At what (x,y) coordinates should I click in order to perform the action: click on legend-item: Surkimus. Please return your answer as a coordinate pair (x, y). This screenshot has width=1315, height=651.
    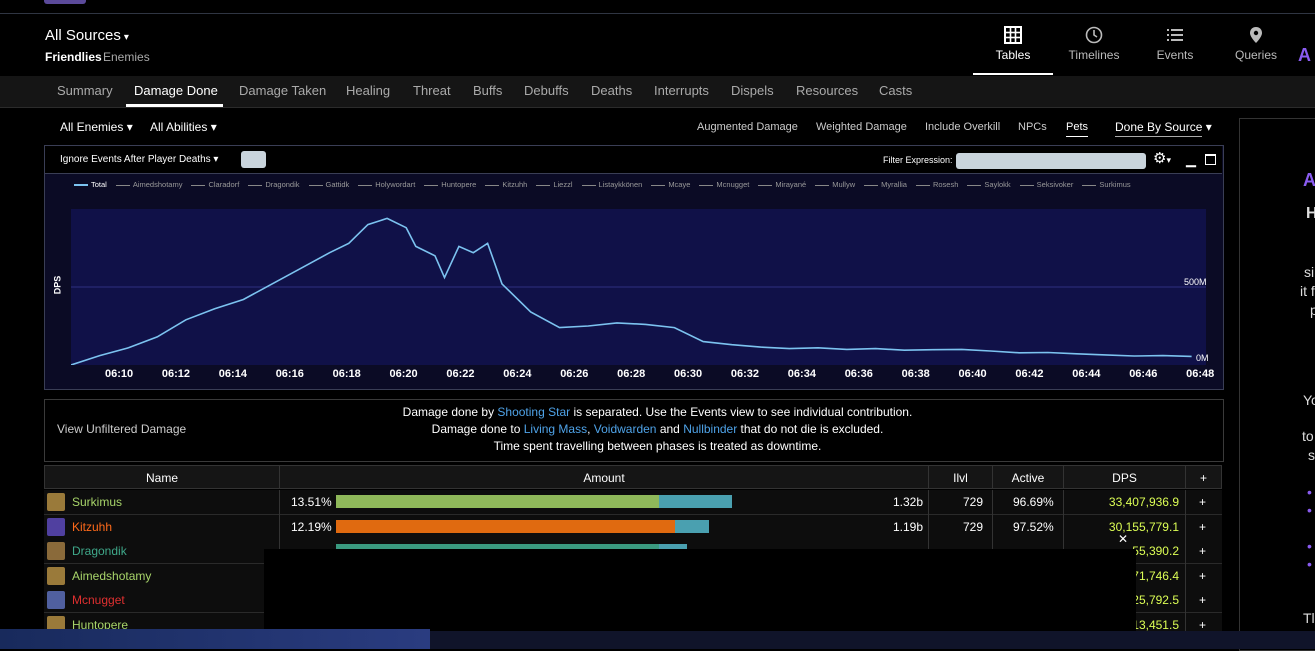
    Looking at the image, I should click on (1106, 184).